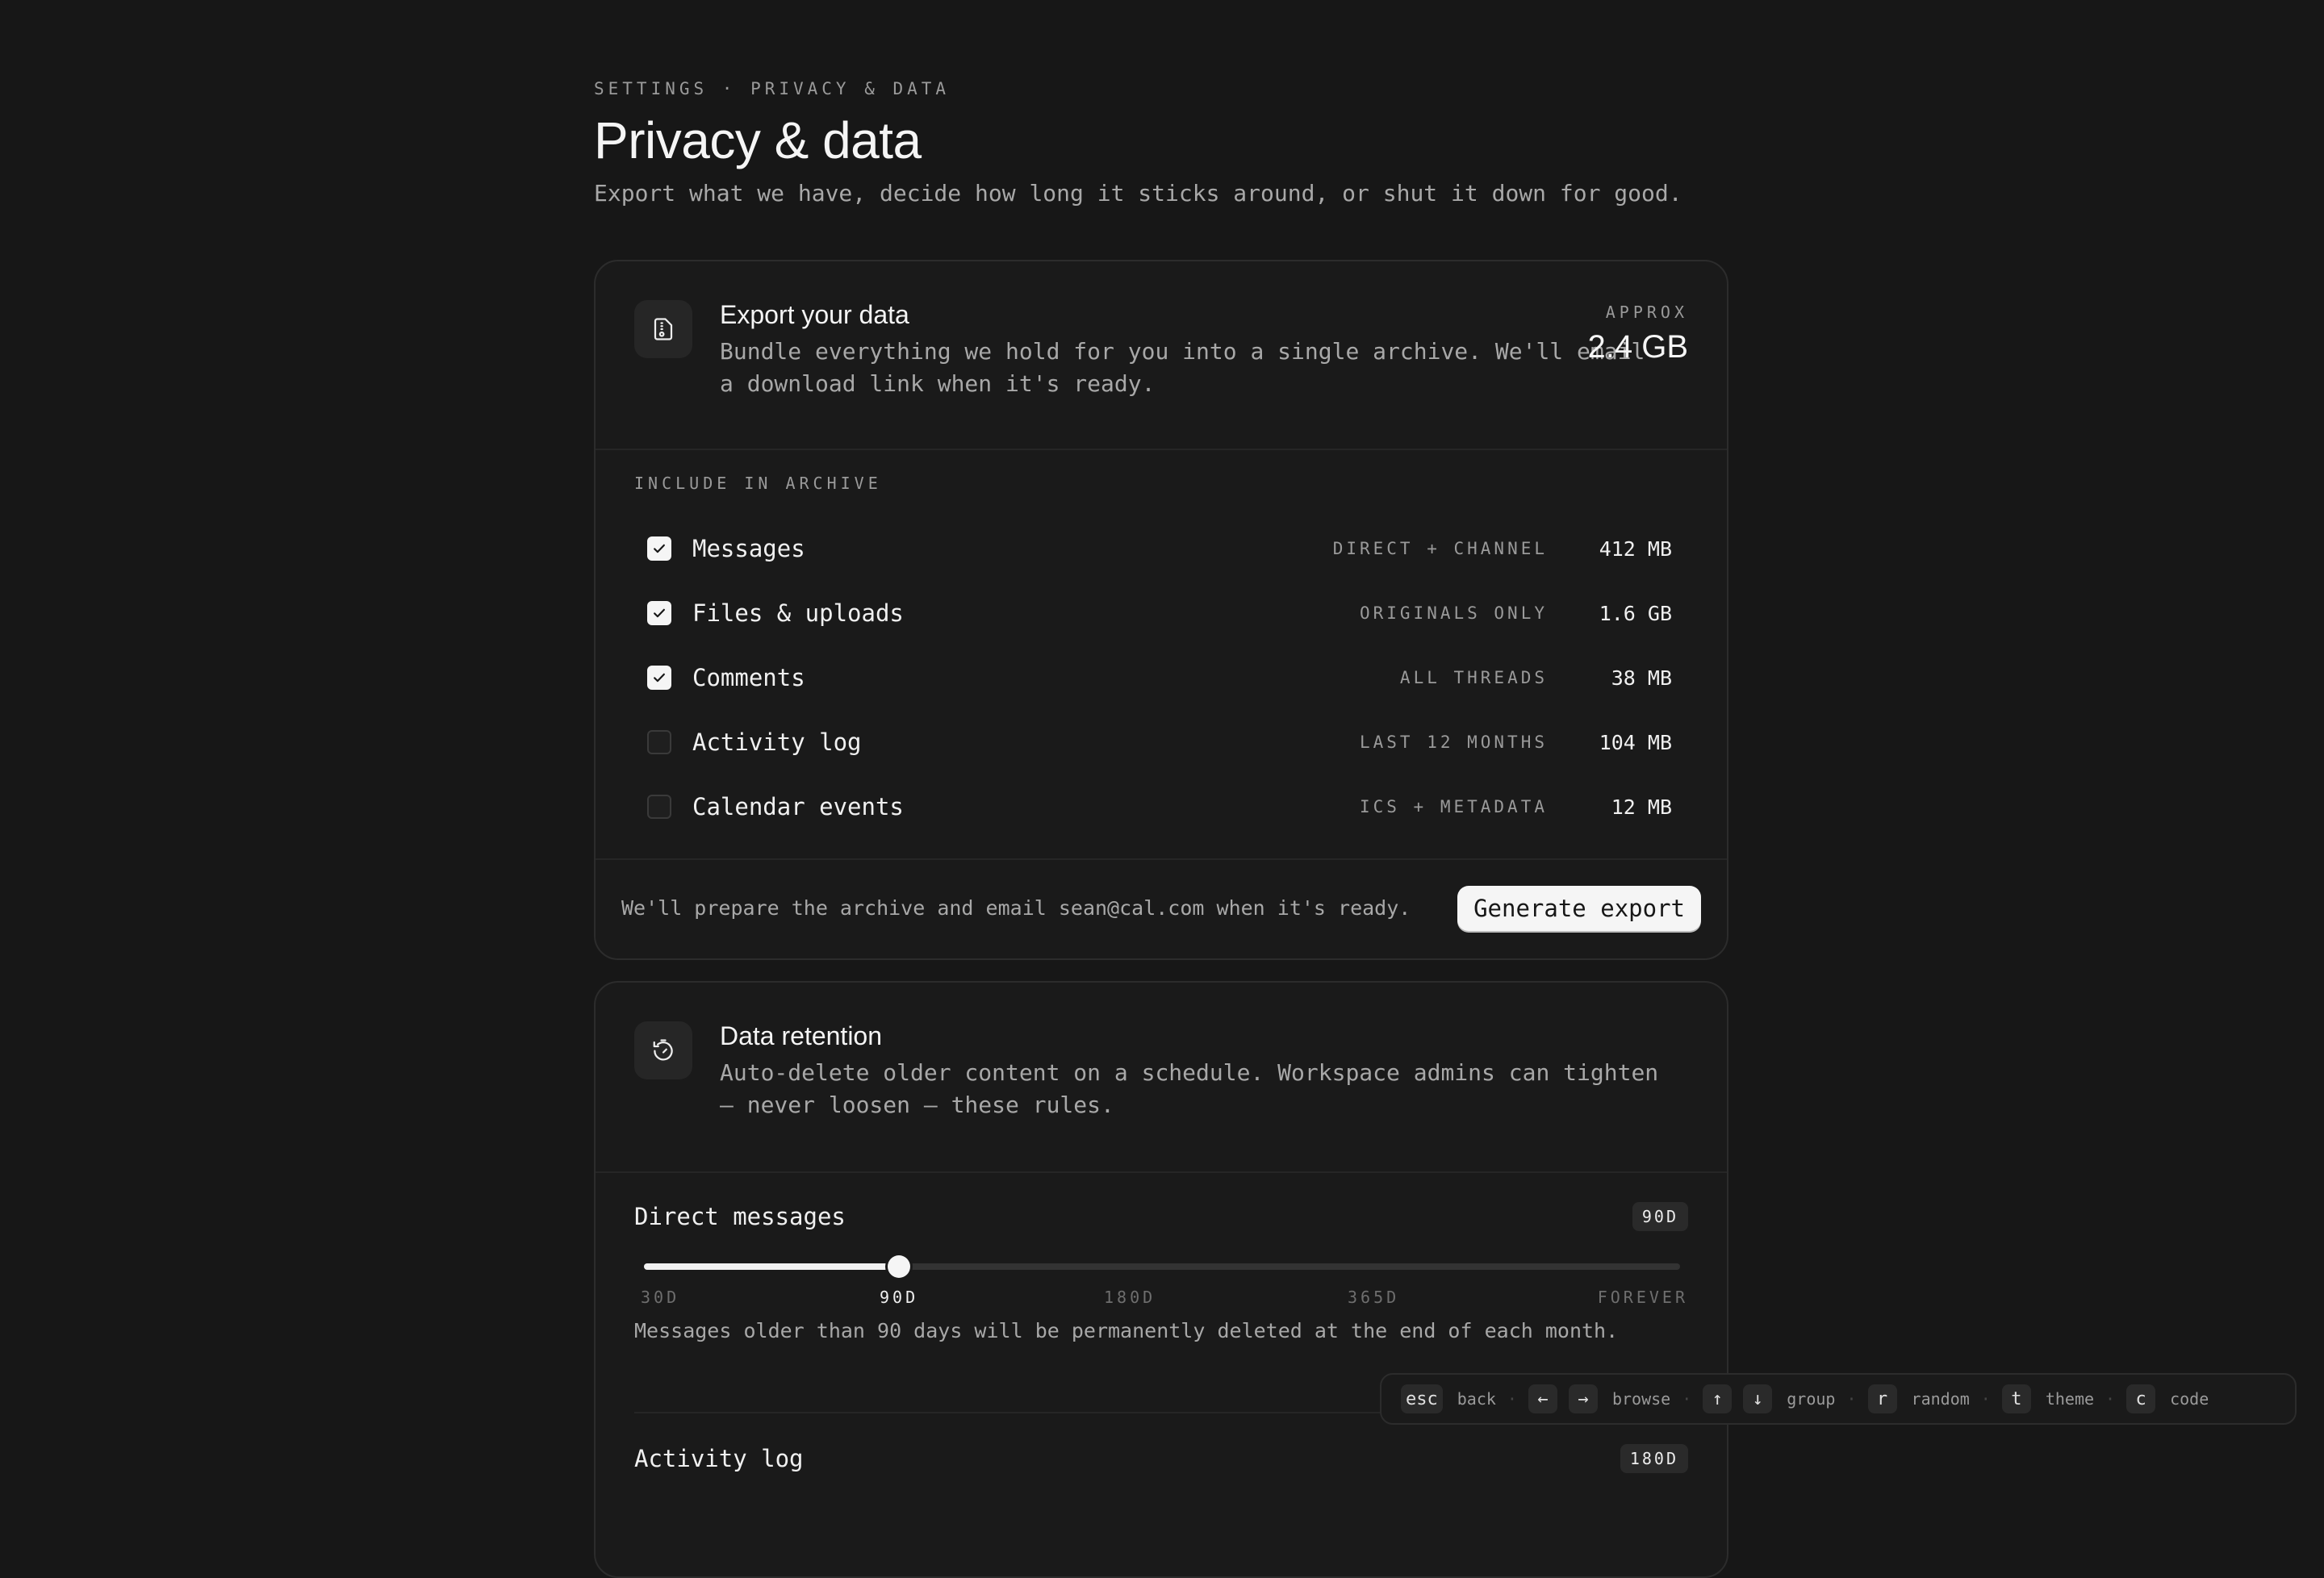 This screenshot has width=2324, height=1578. Describe the element at coordinates (1635, 548) in the screenshot. I see `archive-item-size: 412 MB` at that location.